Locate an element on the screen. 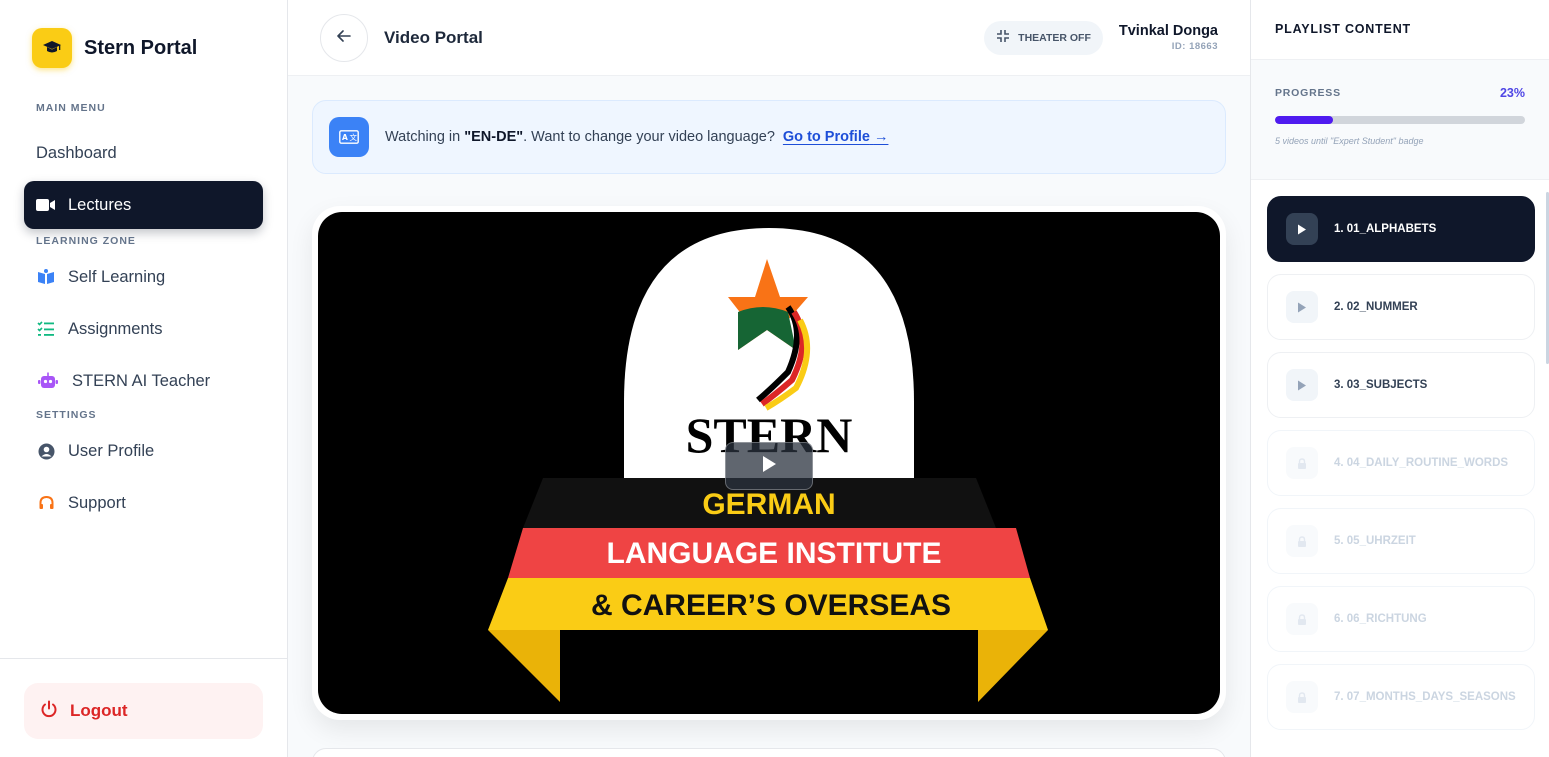  theater-mode-toggle: THEATER OFF is located at coordinates (1043, 37).